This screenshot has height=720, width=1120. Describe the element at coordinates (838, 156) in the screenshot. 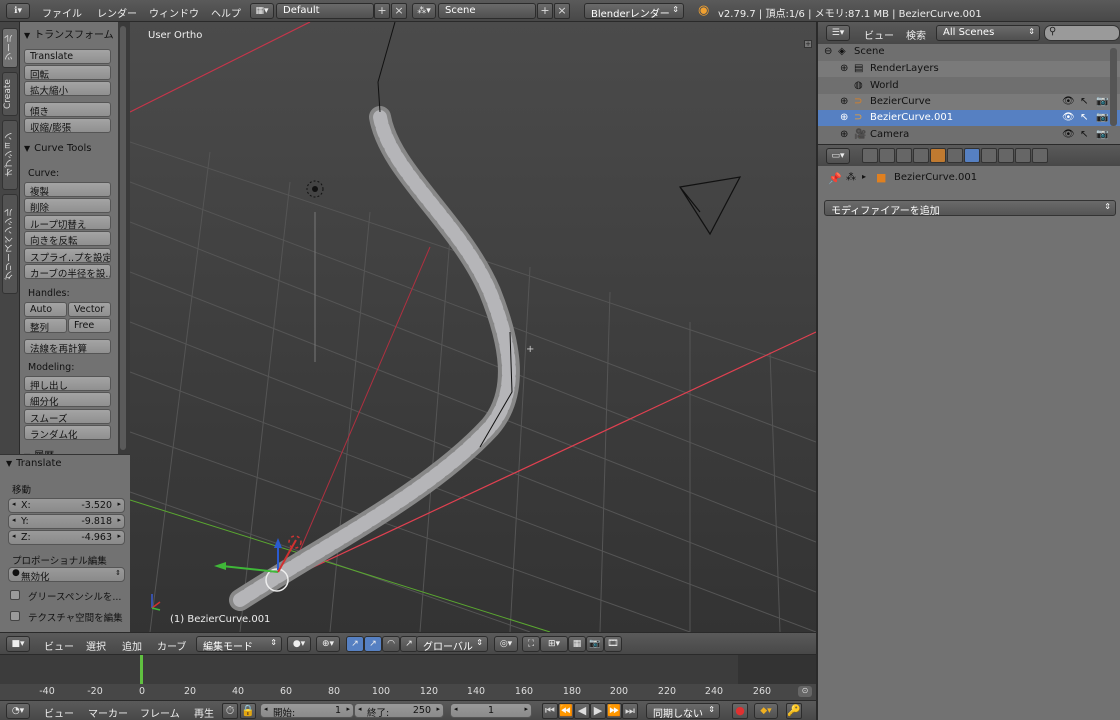

I see `properties-editor-icon: ▭▾` at that location.